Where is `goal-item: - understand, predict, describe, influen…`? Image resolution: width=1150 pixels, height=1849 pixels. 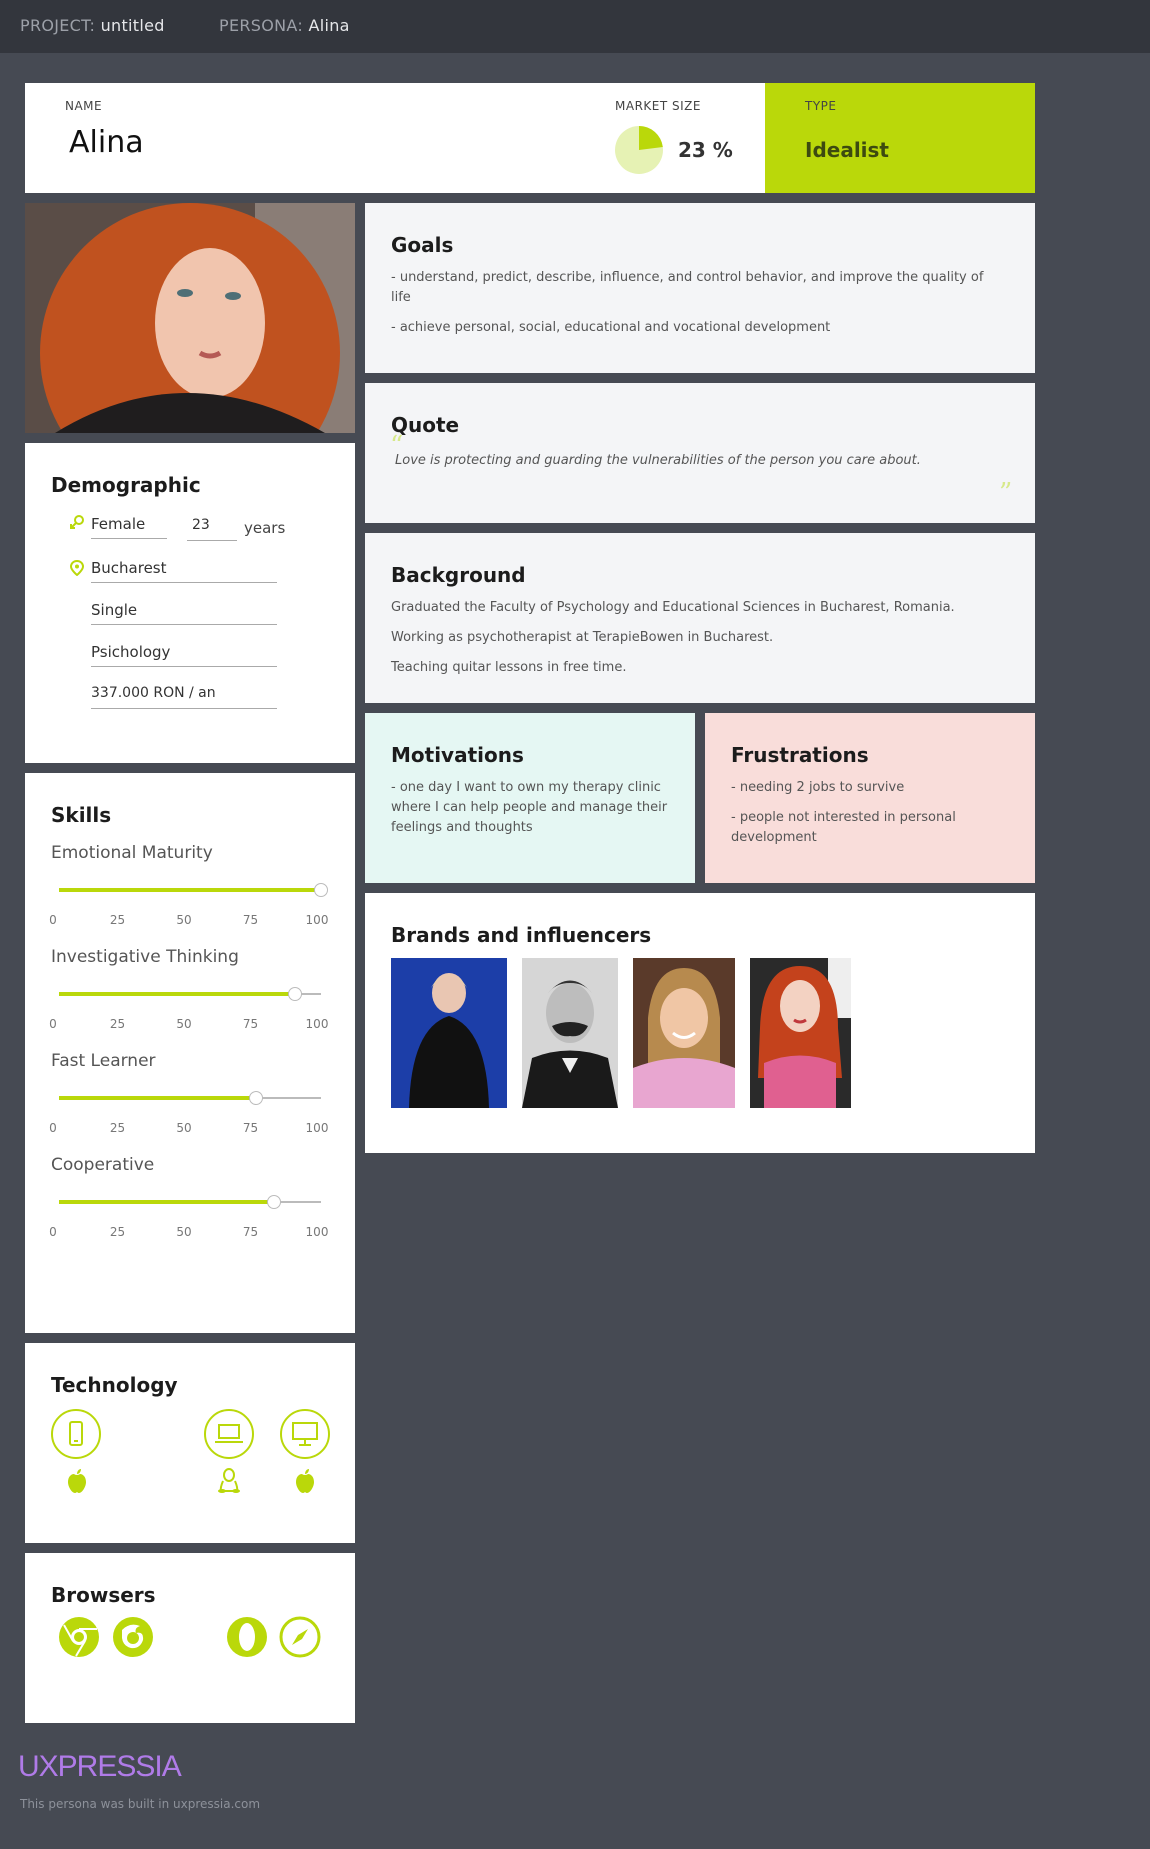 goal-item: - understand, predict, describe, influen… is located at coordinates (696, 288).